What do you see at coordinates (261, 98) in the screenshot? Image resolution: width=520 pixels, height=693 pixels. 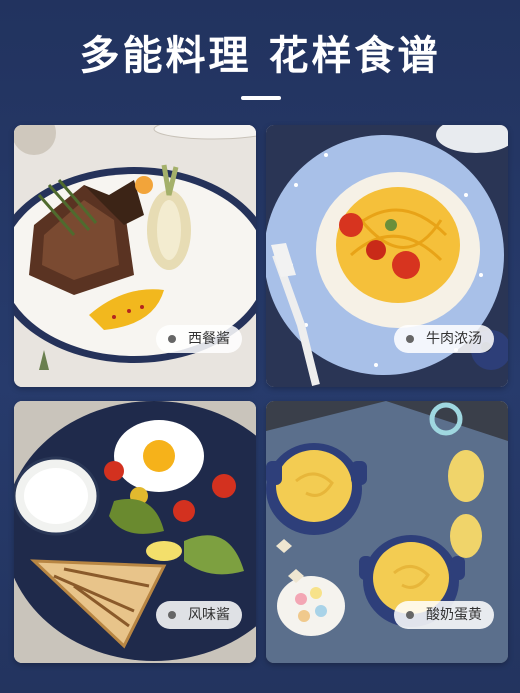 I see `title-underline` at bounding box center [261, 98].